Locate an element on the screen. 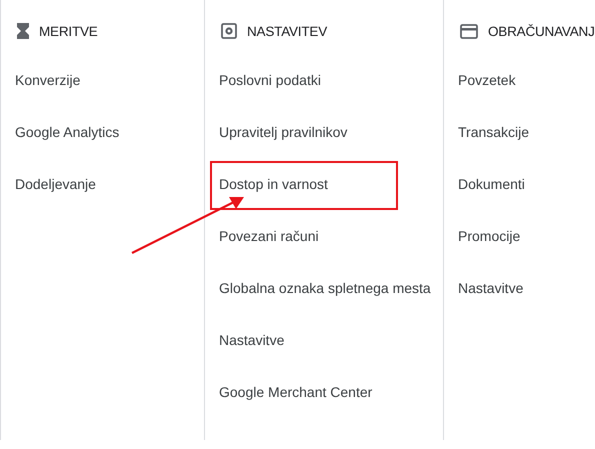  menu-link: Povzetek is located at coordinates (487, 80).